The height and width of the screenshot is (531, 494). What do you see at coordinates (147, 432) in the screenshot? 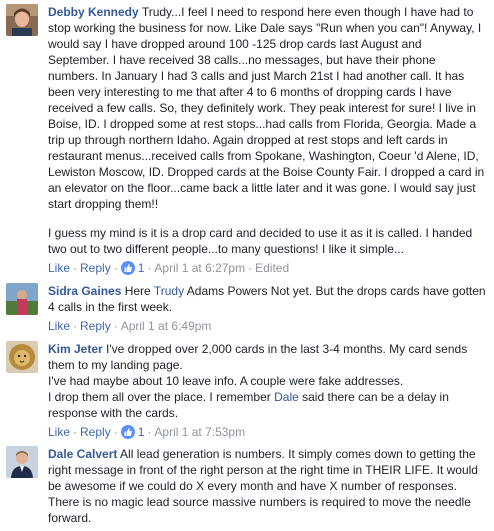
I see `comment-actions: Like · Reply · 1 · April 1 at 7:53pm` at bounding box center [147, 432].